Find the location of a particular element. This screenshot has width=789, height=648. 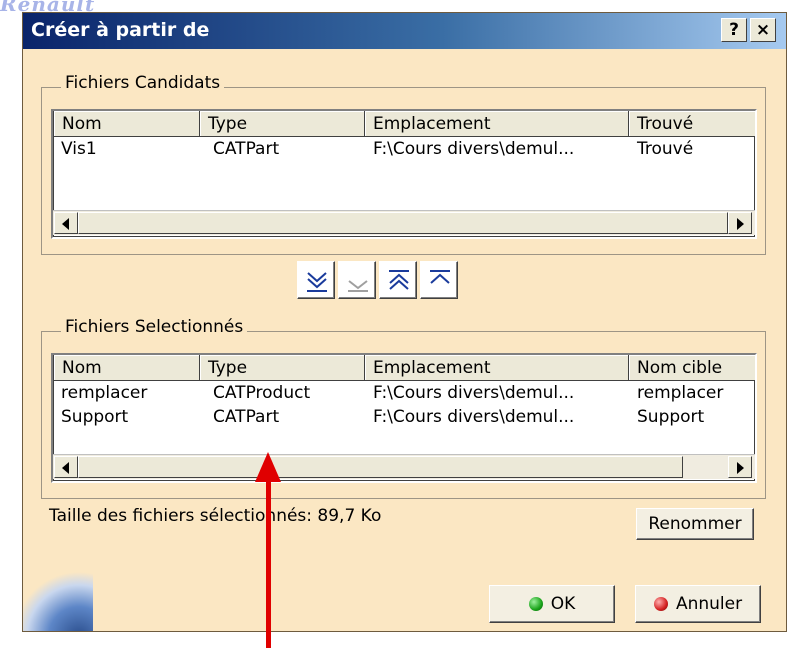

deselect-all-up-icon is located at coordinates (399, 280).